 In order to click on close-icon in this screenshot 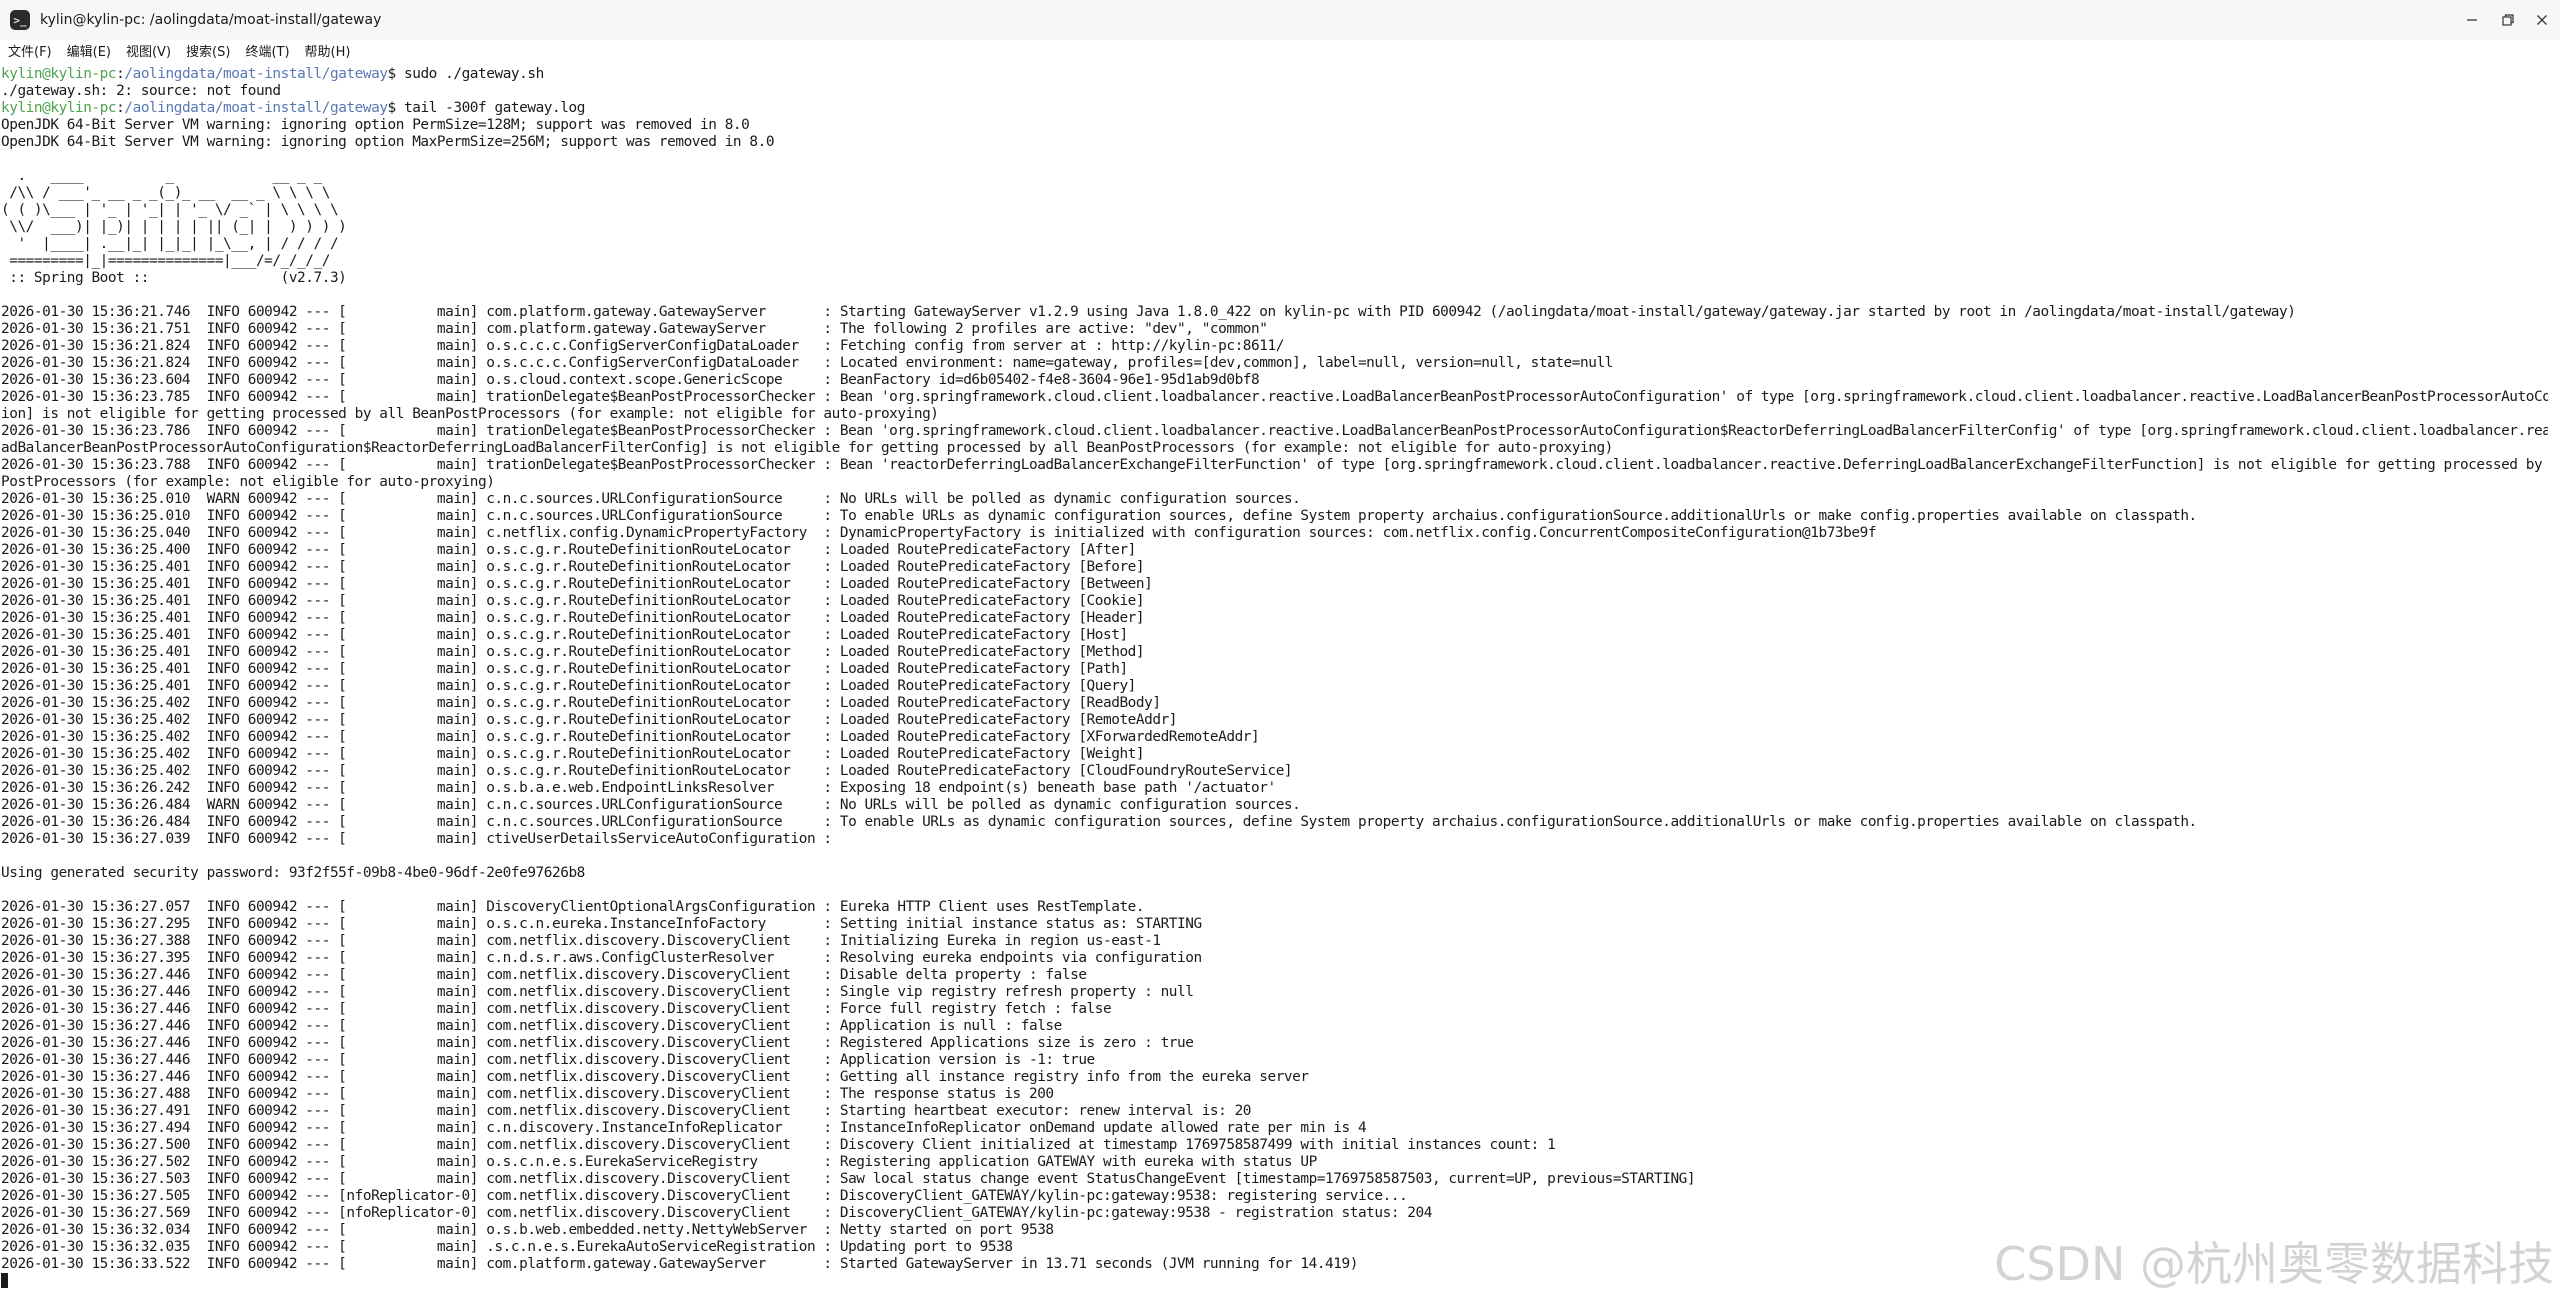, I will do `click(2542, 20)`.